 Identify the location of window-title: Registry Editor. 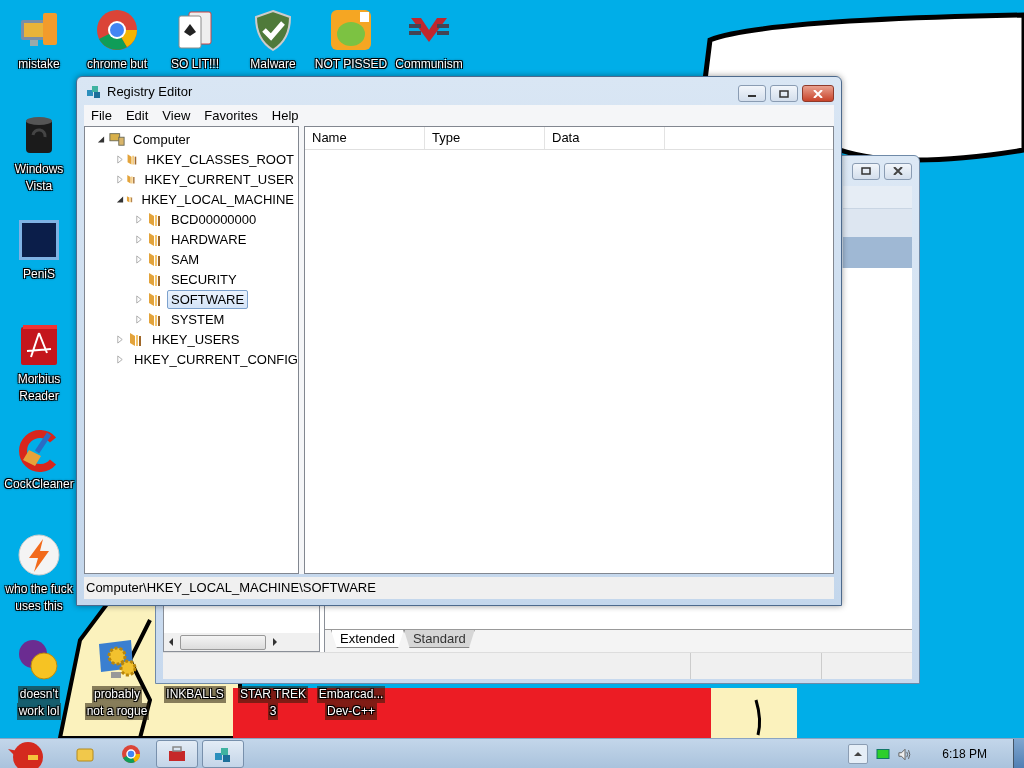
(150, 91).